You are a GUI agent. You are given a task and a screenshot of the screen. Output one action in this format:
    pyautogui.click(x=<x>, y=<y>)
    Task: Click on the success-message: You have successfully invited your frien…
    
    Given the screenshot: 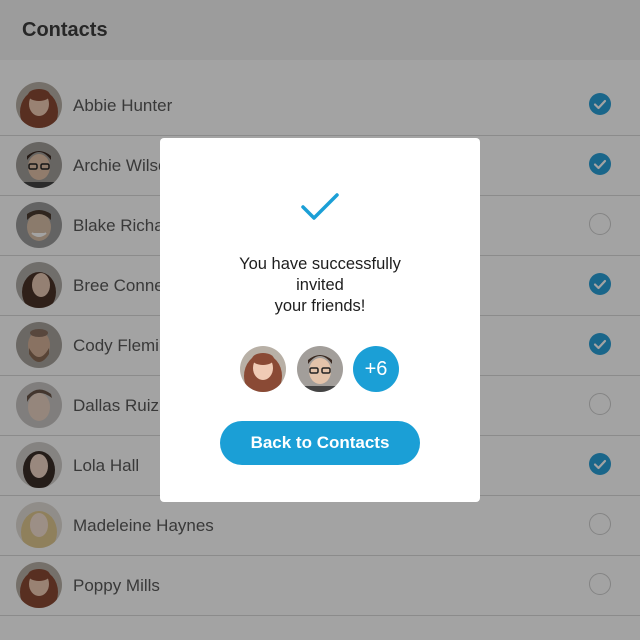 What is the action you would take?
    pyautogui.click(x=320, y=285)
    